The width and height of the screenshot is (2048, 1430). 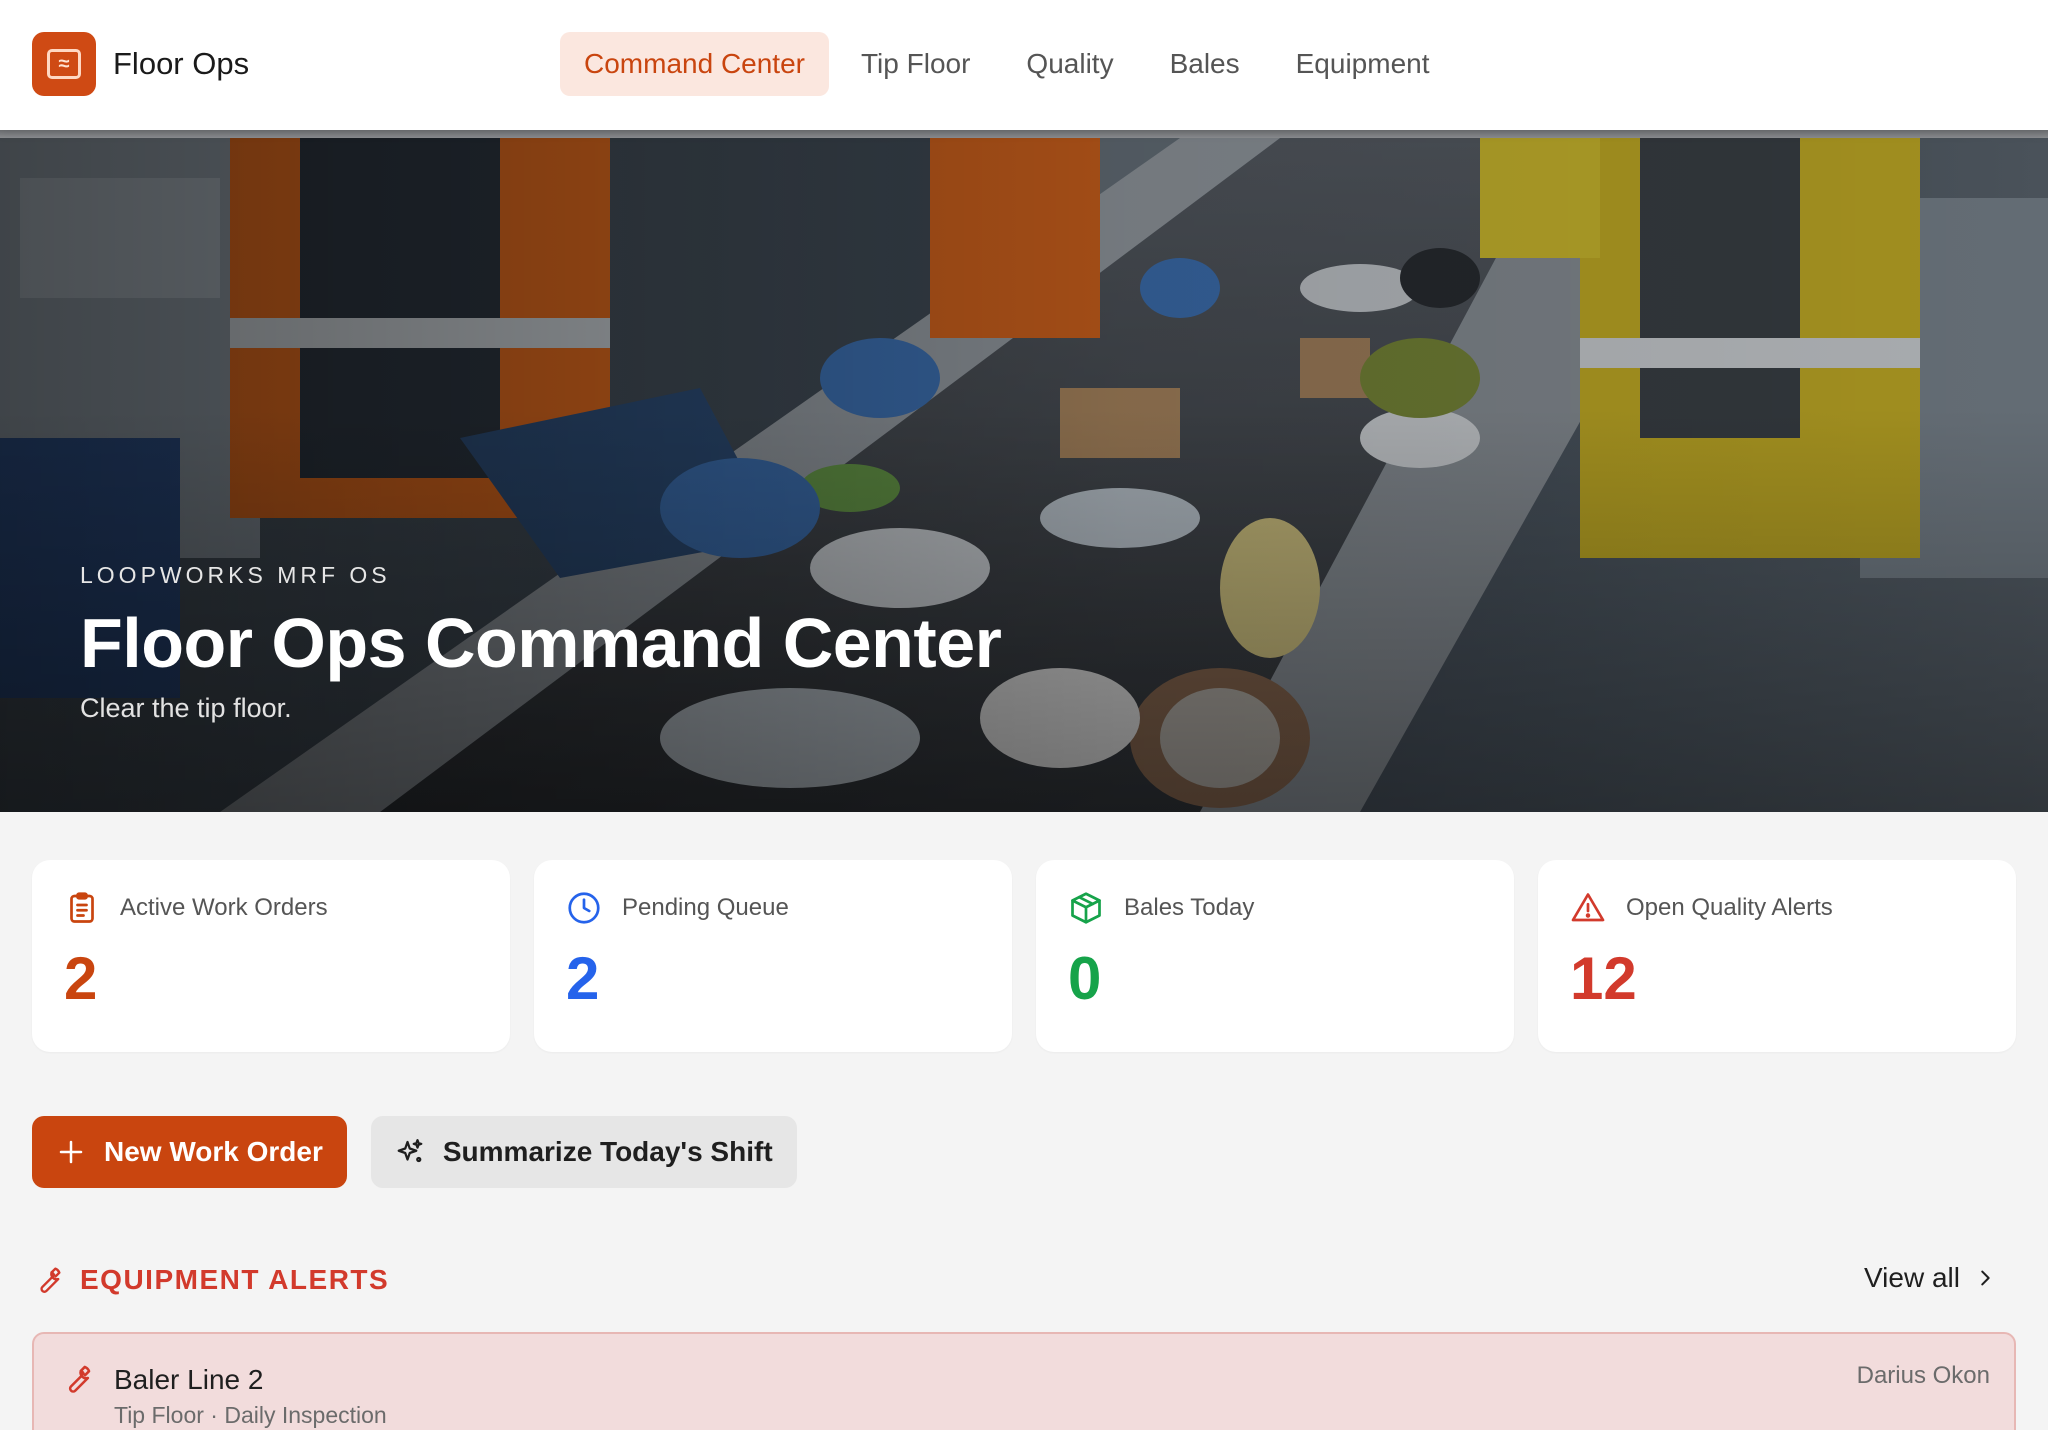 What do you see at coordinates (235, 575) in the screenshot?
I see `hero-eyebrow: LOOPWORKS MRF OS` at bounding box center [235, 575].